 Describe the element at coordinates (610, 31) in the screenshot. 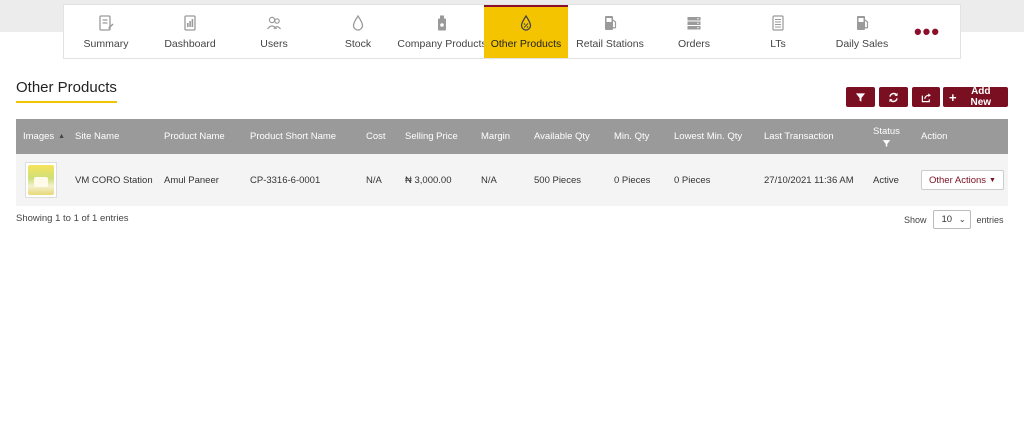

I see `nav-item-retail-stations: Retail Stations` at that location.